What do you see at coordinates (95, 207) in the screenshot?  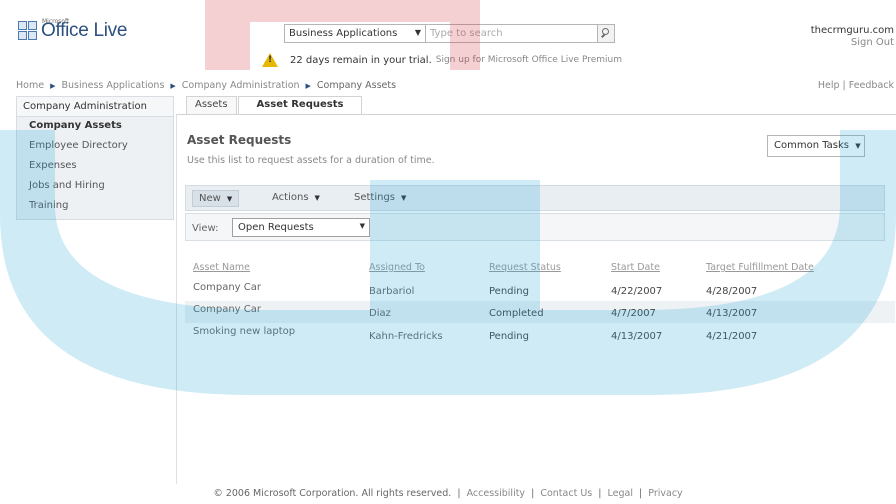 I see `sidebar-item-training: Training` at bounding box center [95, 207].